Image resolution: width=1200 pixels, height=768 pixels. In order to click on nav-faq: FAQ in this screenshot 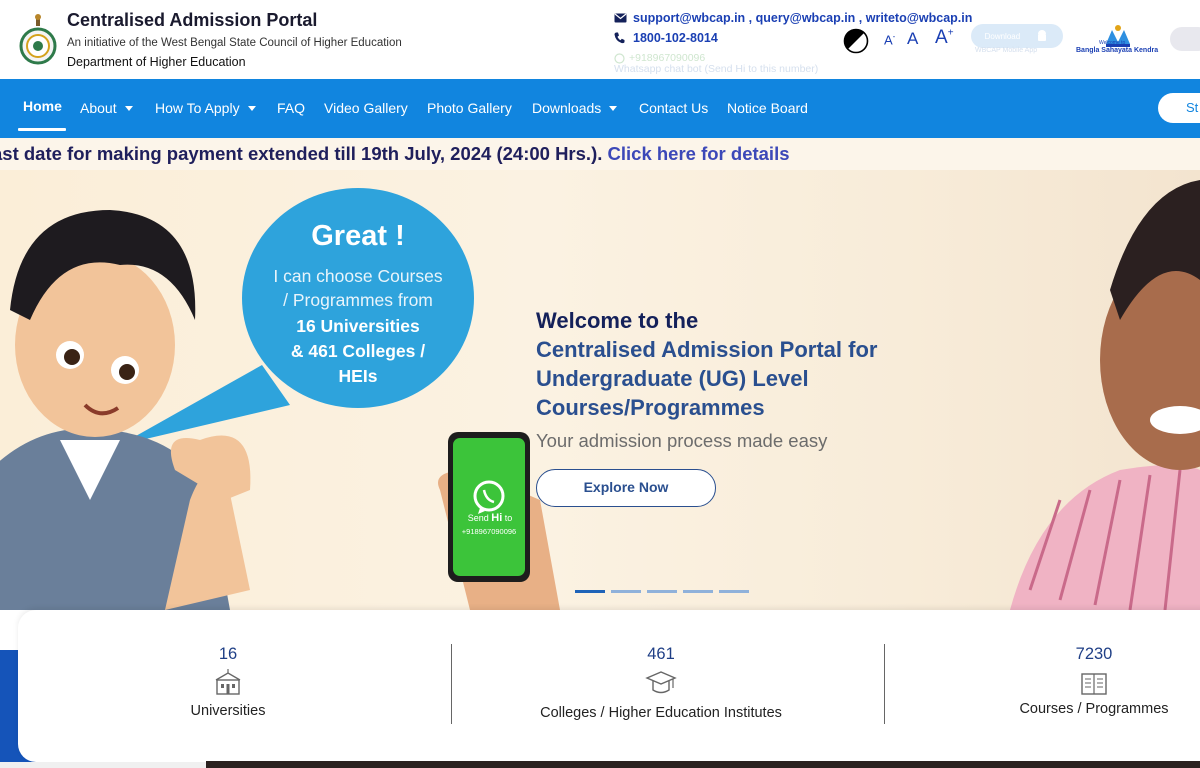, I will do `click(291, 108)`.